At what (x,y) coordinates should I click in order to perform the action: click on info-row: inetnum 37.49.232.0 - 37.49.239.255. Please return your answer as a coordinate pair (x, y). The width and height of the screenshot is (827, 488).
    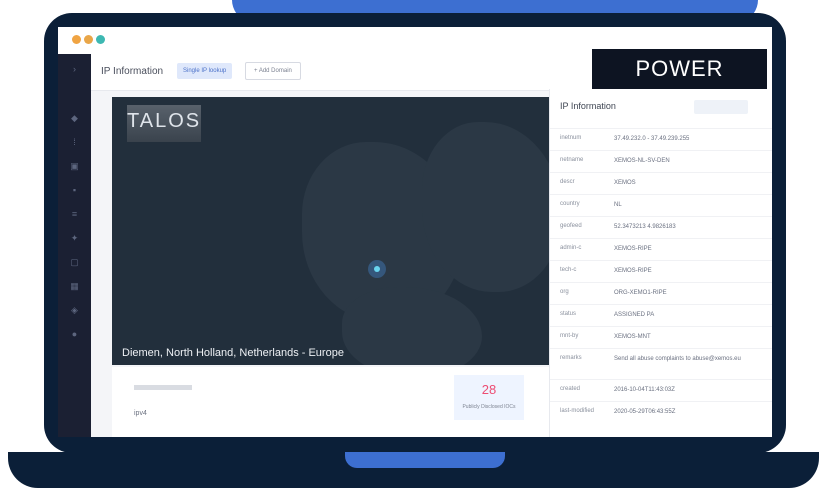
    Looking at the image, I should click on (661, 139).